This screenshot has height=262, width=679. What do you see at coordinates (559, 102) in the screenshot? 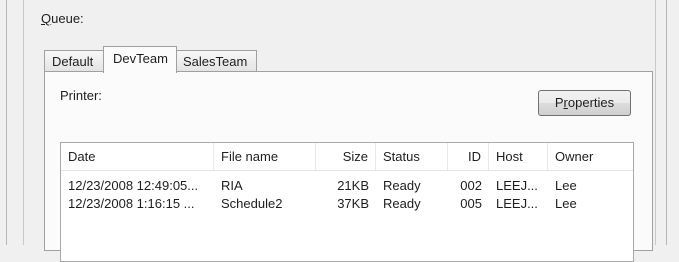
I see `properties-button-text-start: P` at bounding box center [559, 102].